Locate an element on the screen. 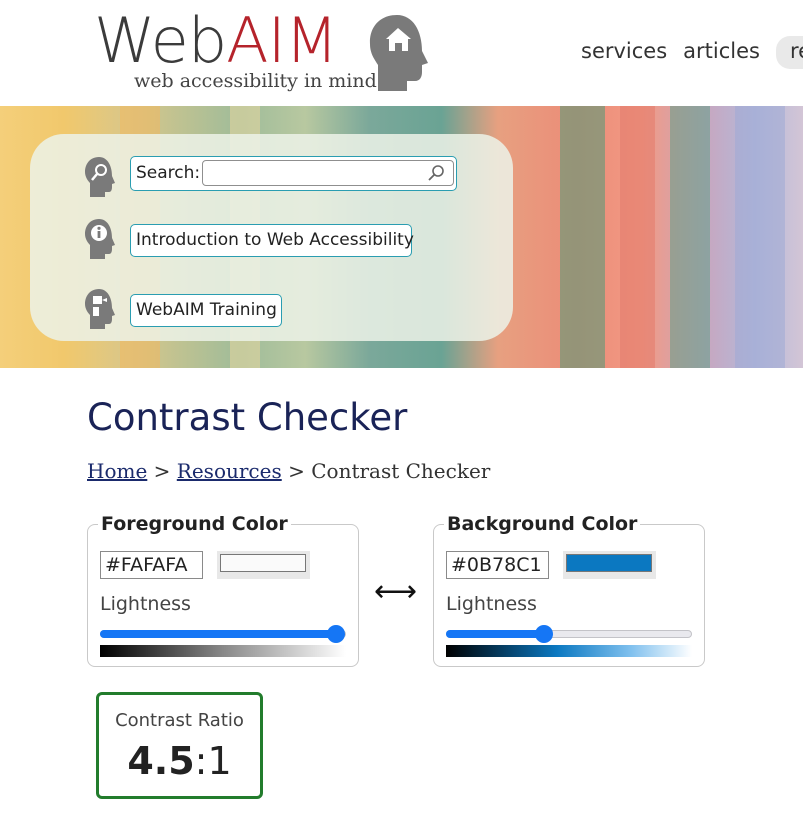 The width and height of the screenshot is (803, 817). background-swatch is located at coordinates (609, 563).